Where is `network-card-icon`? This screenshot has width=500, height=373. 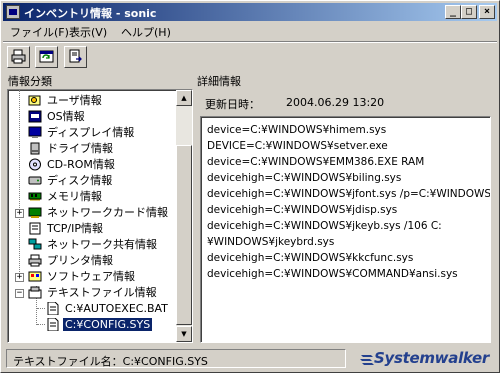
network-card-icon is located at coordinates (35, 212).